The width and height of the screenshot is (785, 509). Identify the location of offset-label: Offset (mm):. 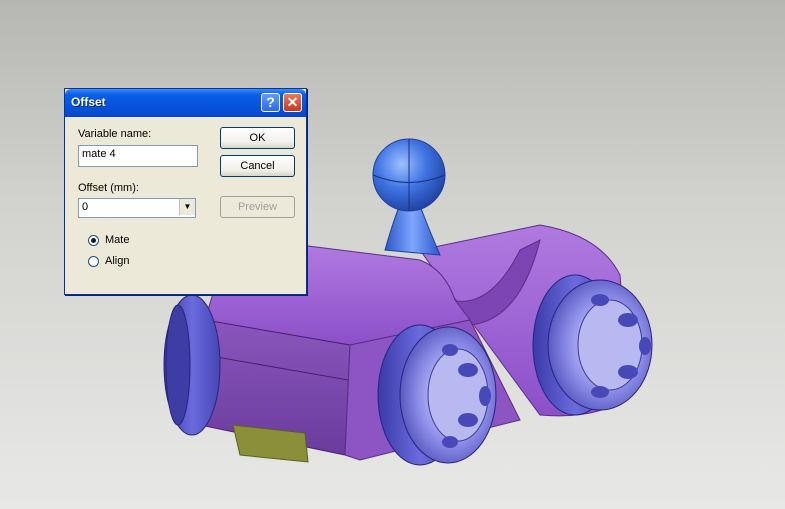
(108, 188).